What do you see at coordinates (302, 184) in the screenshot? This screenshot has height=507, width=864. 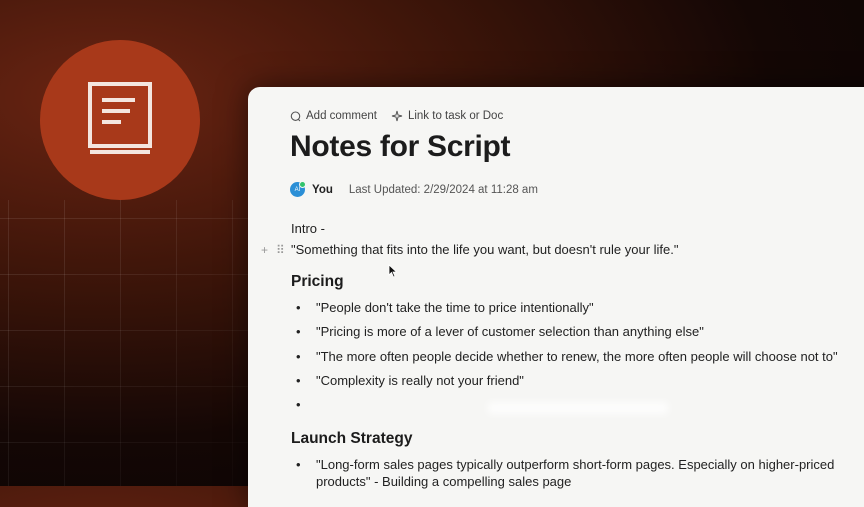 I see `online-status-dot` at bounding box center [302, 184].